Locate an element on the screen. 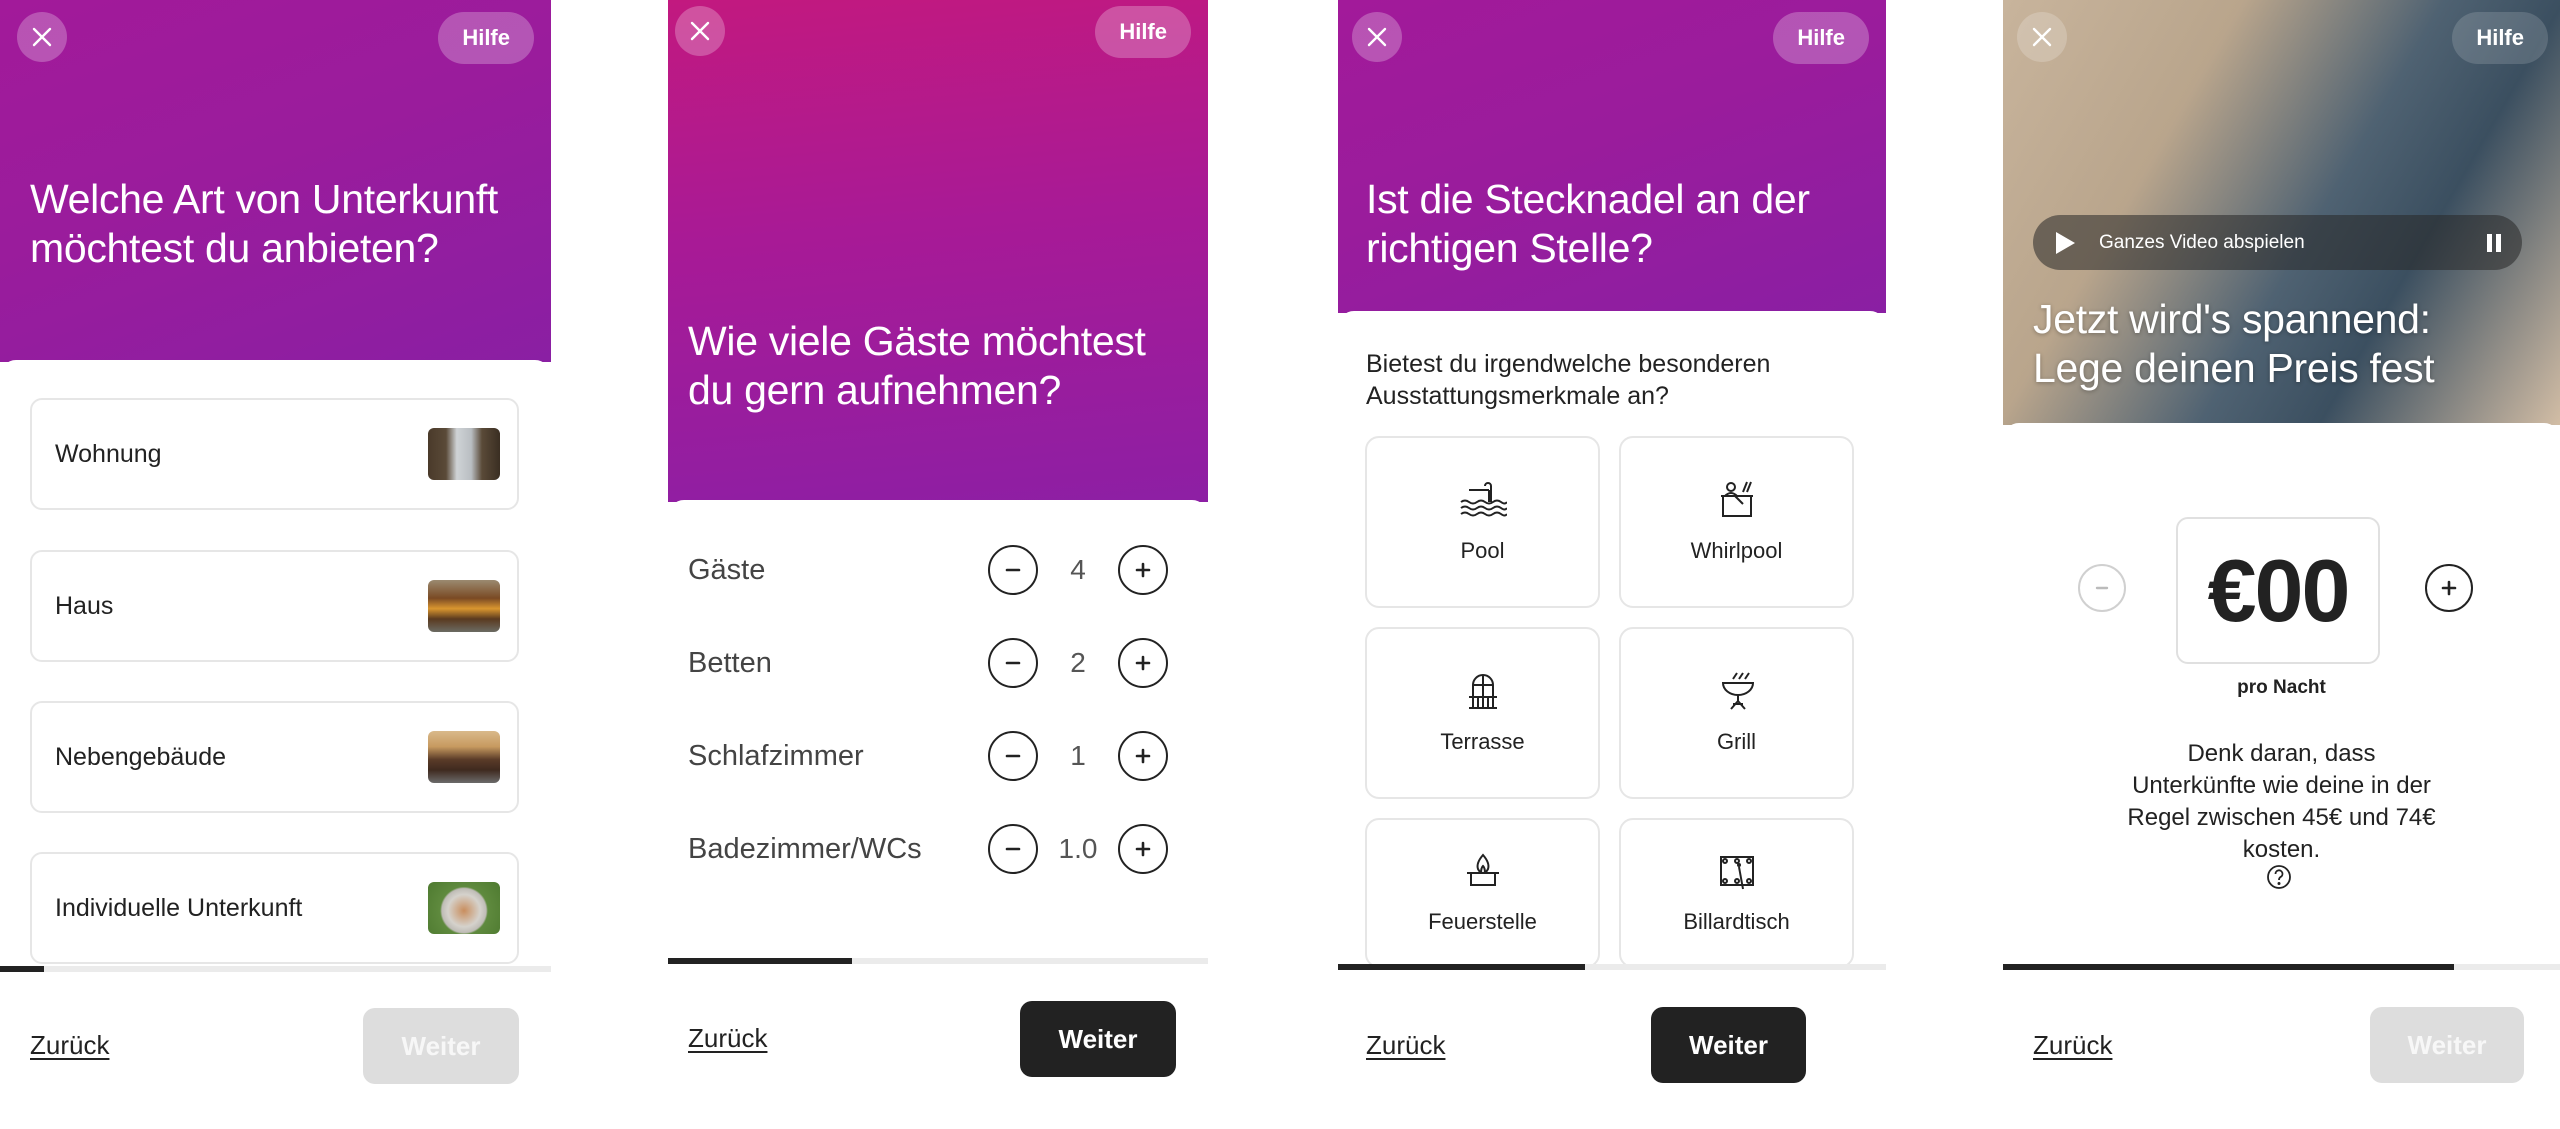  amenity-option-pool-table: Billardtisch is located at coordinates (1736, 893).